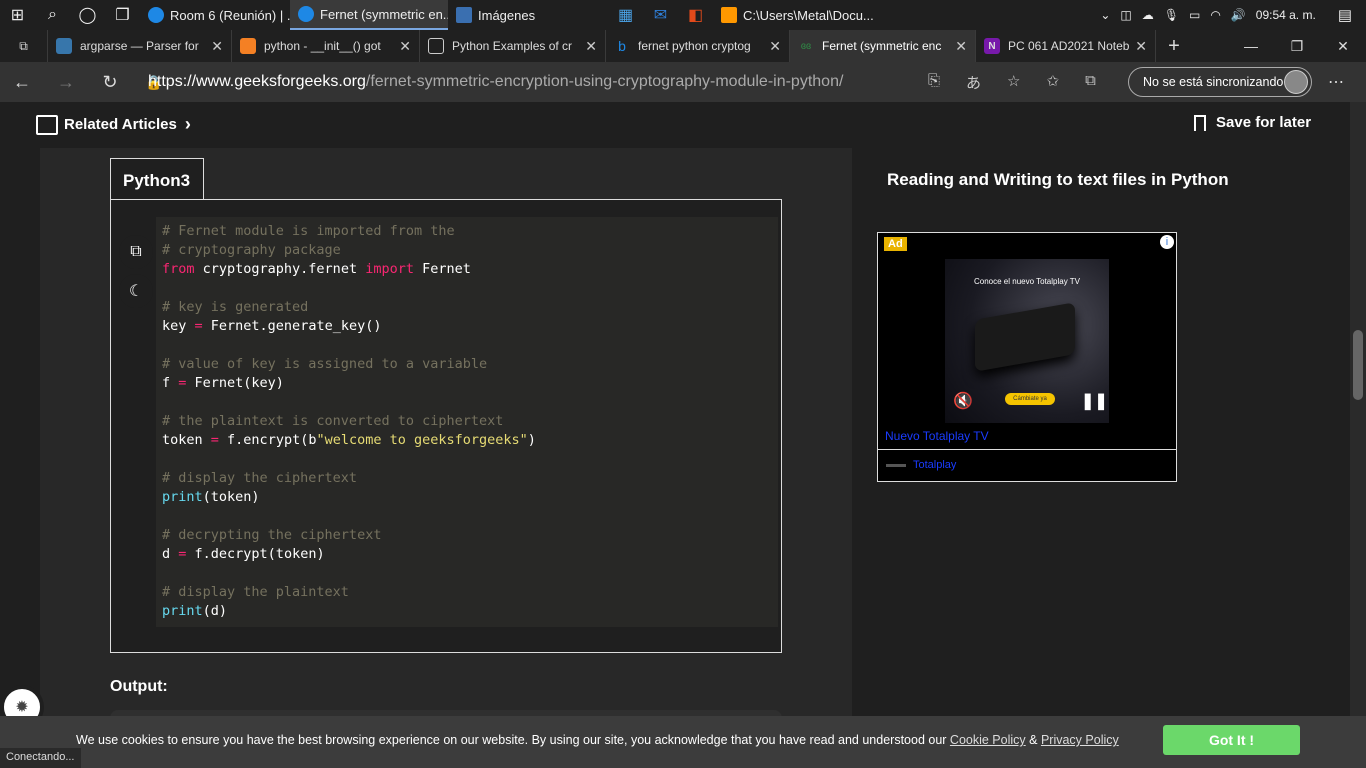 This screenshot has height=768, width=1366. What do you see at coordinates (187, 124) in the screenshot?
I see `chevron-right-icon: ›` at bounding box center [187, 124].